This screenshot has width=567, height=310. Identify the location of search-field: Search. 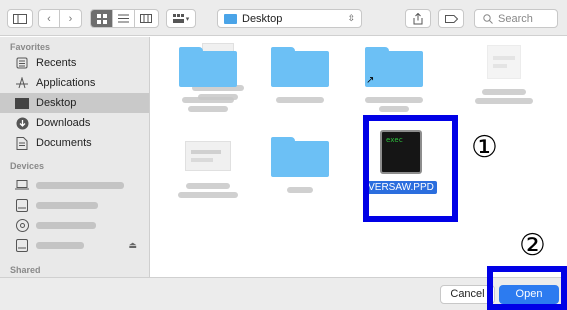
(516, 18).